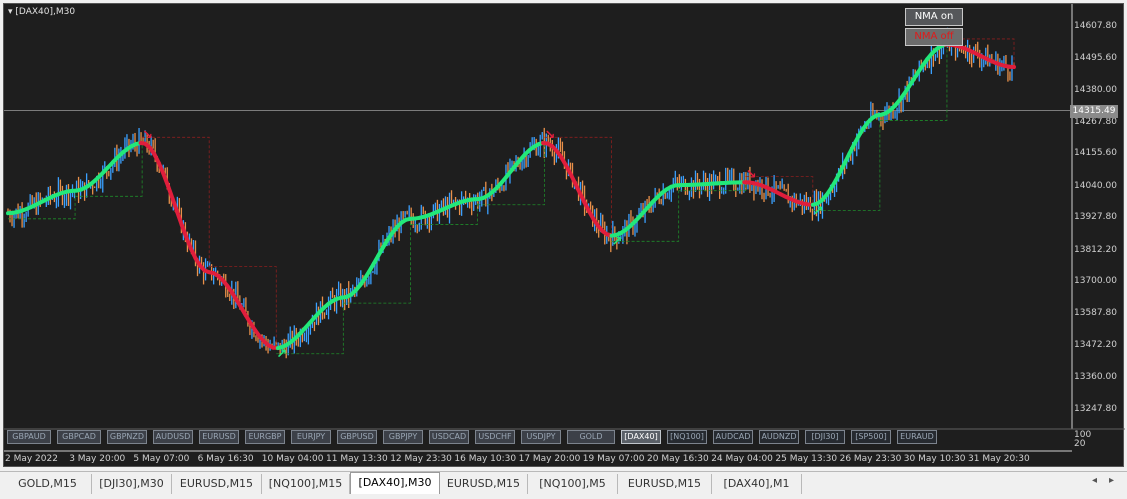 This screenshot has height=499, width=1127. Describe the element at coordinates (31, 459) in the screenshot. I see `time-tick-label: 2 May 2022` at that location.